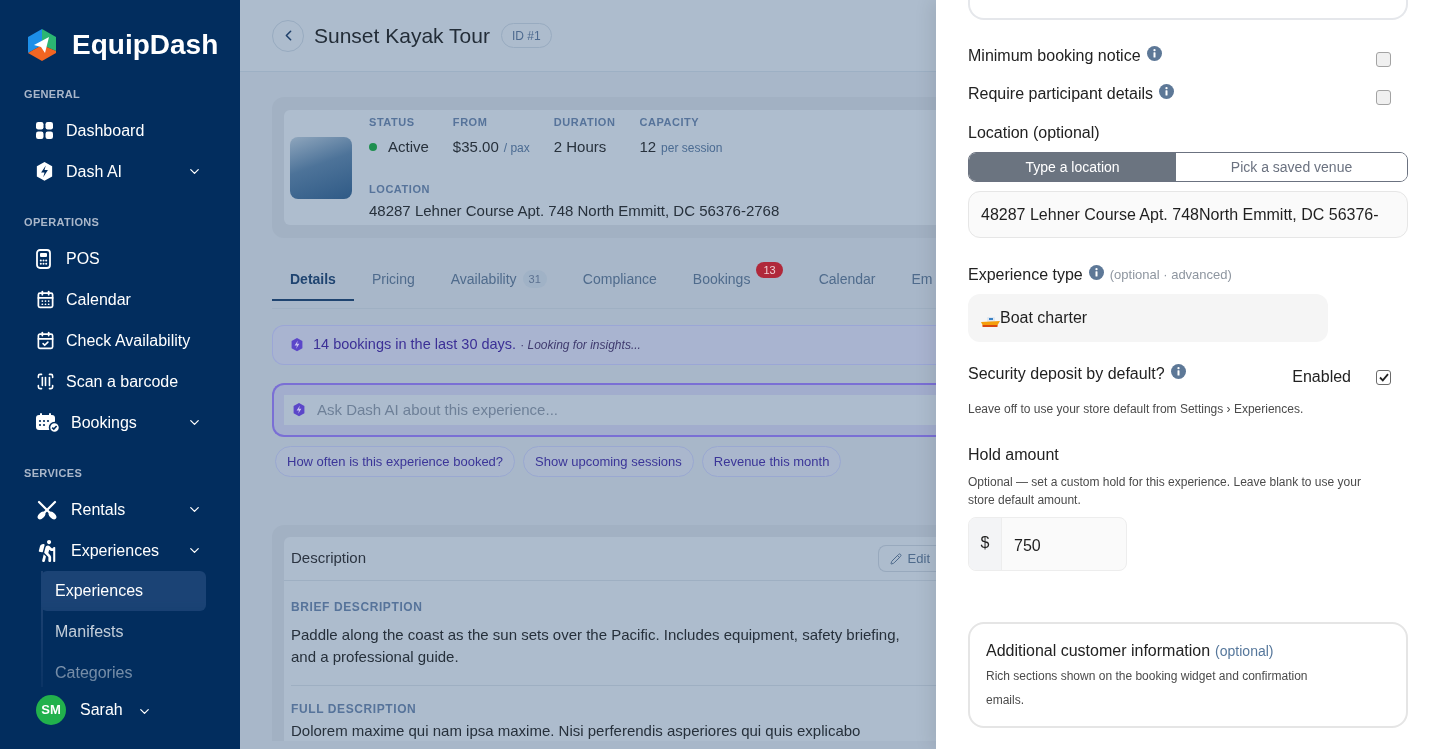 This screenshot has height=749, width=1440. Describe the element at coordinates (43, 258) in the screenshot. I see `card-terminal-icon` at that location.